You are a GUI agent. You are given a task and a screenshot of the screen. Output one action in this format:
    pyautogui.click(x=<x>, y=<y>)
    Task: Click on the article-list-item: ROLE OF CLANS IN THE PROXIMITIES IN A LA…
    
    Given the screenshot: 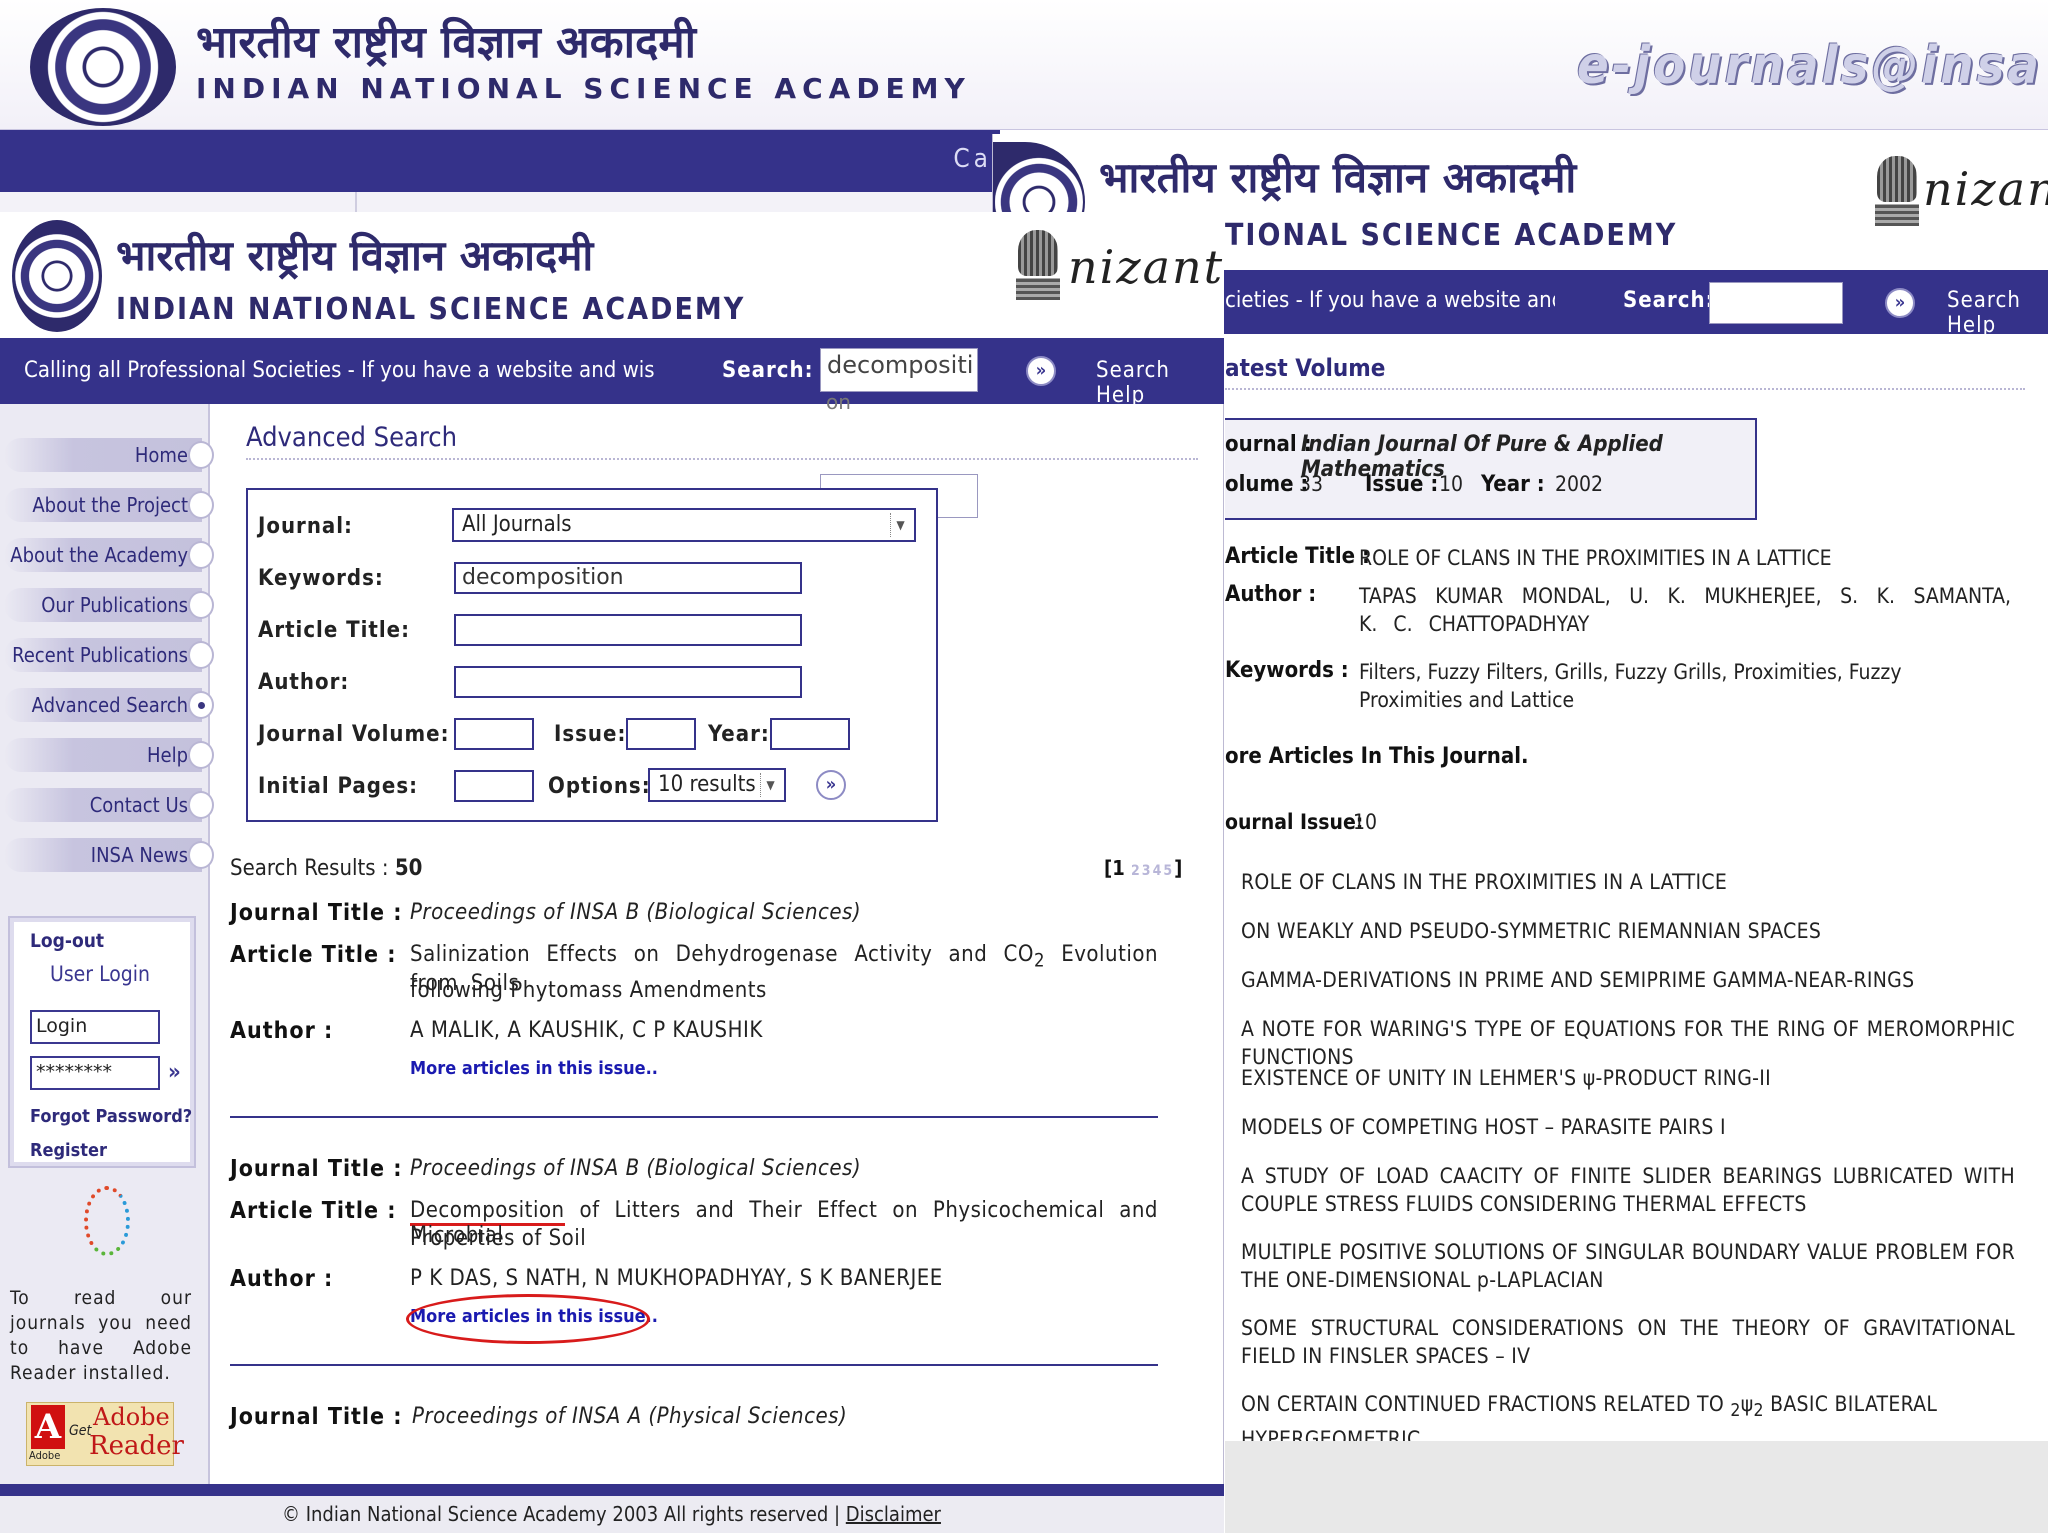 What is the action you would take?
    pyautogui.click(x=1628, y=882)
    